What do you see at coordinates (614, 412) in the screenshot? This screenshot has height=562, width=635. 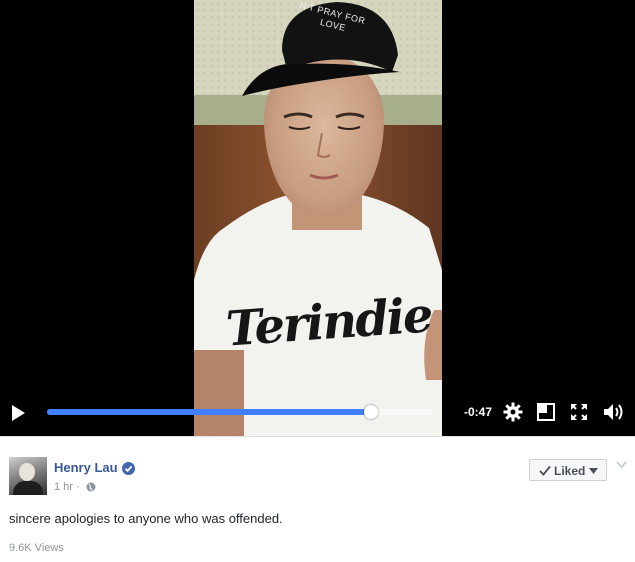 I see `volume-icon` at bounding box center [614, 412].